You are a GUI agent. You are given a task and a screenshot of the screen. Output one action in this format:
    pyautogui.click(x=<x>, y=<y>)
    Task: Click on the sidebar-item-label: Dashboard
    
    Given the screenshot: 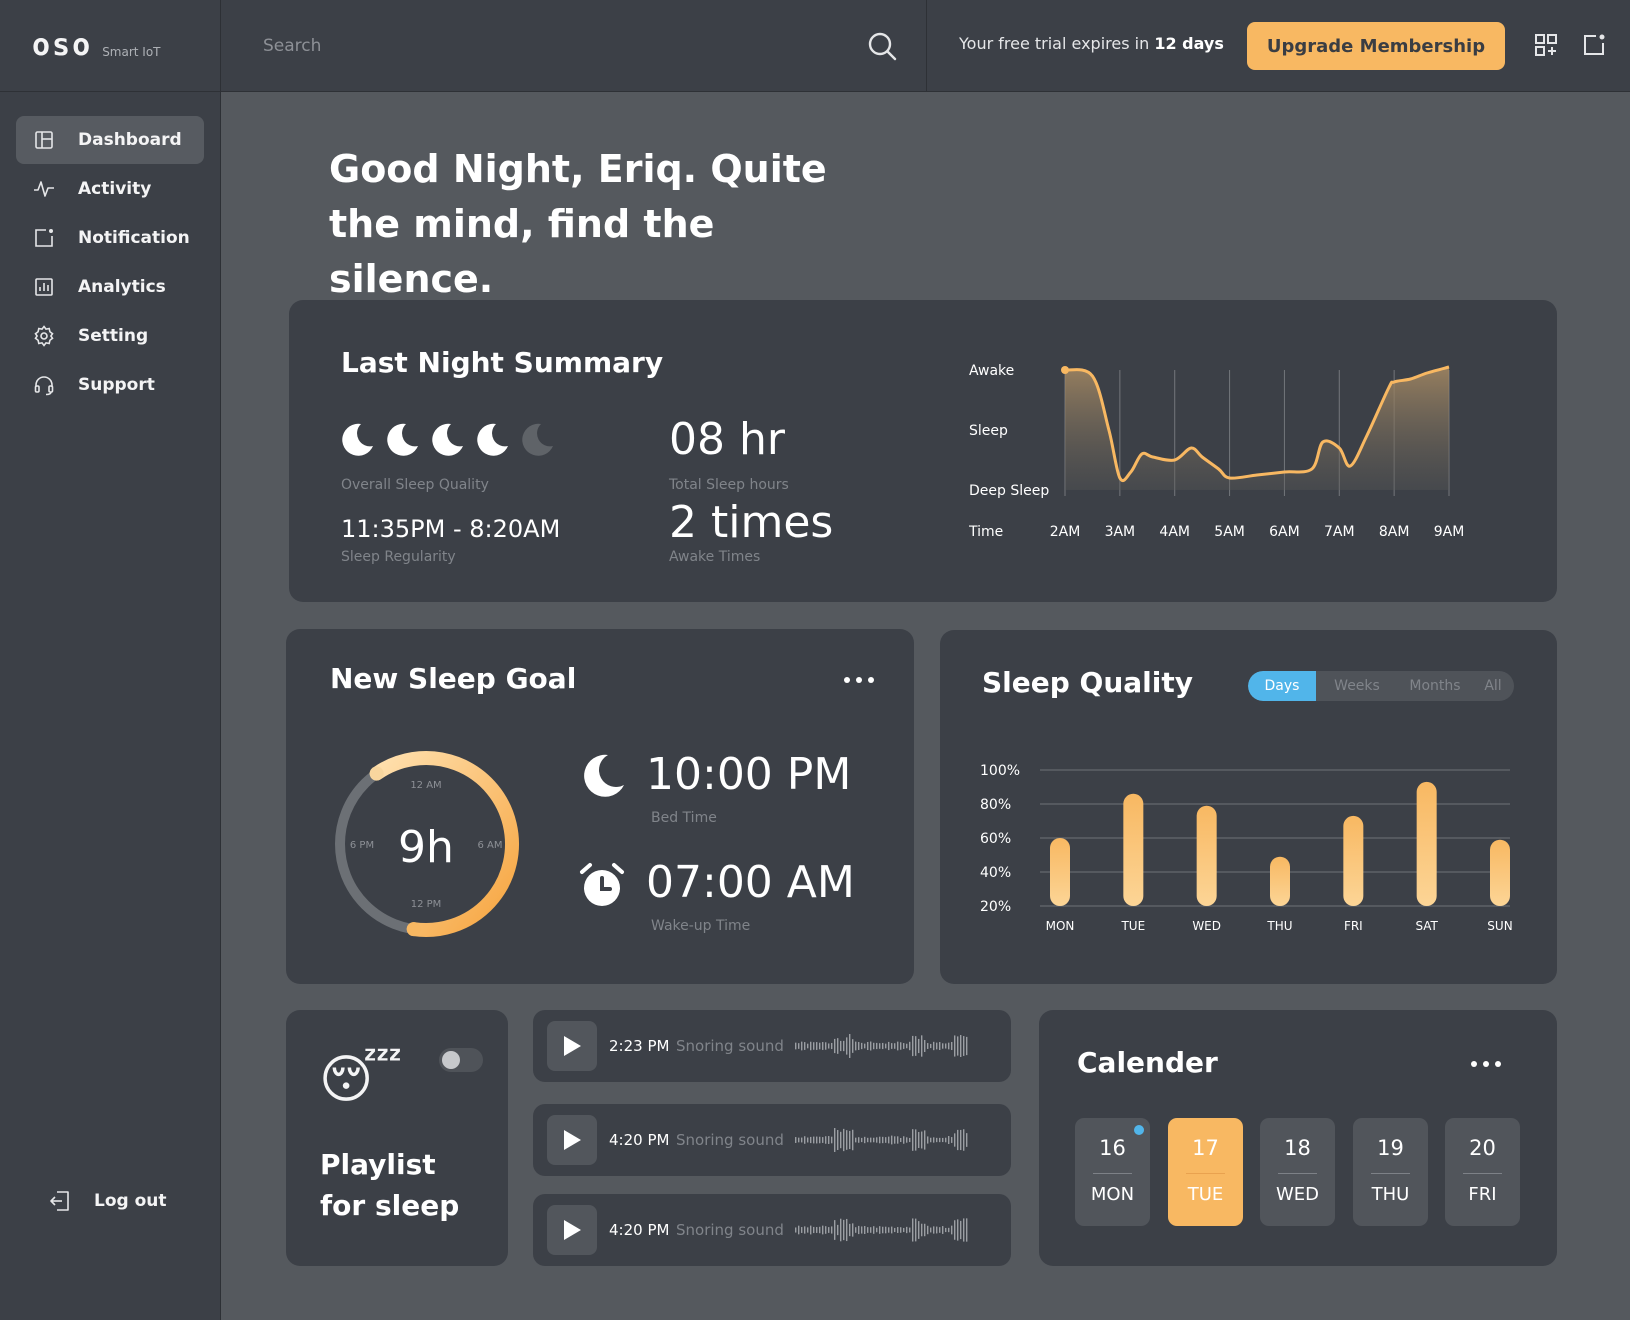 What is the action you would take?
    pyautogui.click(x=130, y=140)
    